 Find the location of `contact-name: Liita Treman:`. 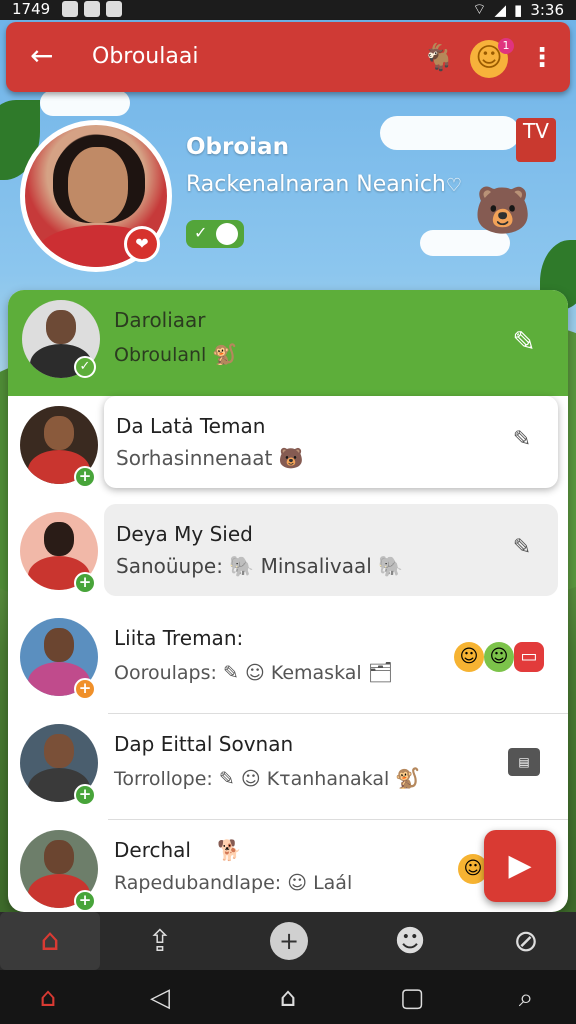

contact-name: Liita Treman: is located at coordinates (179, 638).